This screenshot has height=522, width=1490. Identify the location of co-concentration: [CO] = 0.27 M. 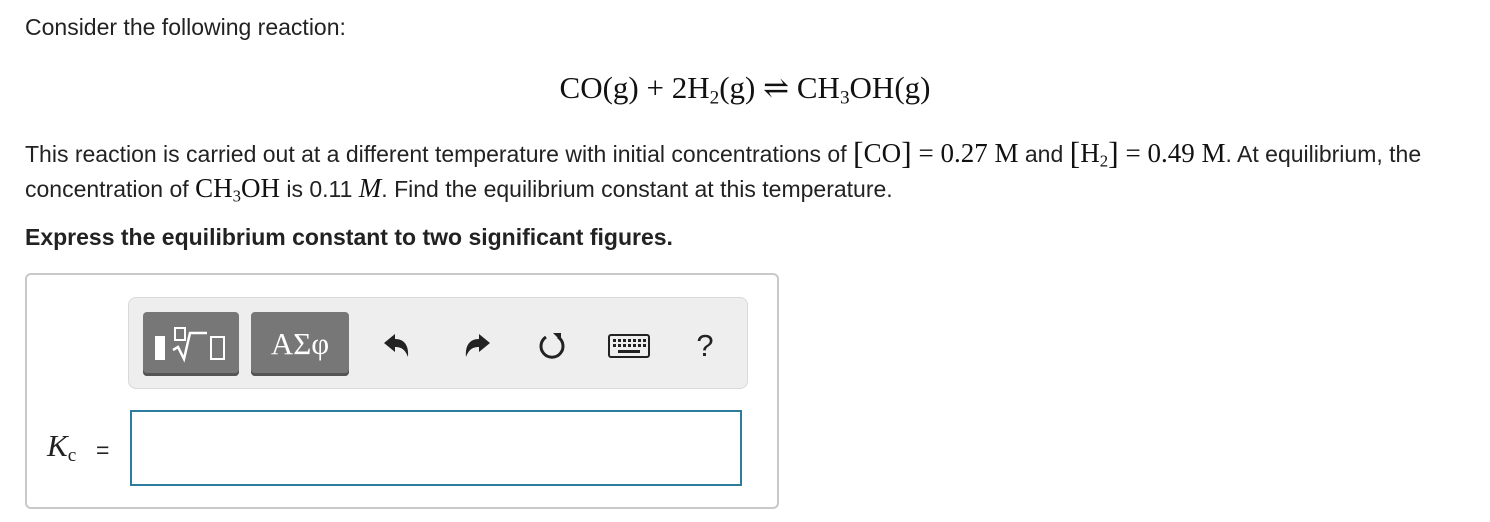
(936, 153).